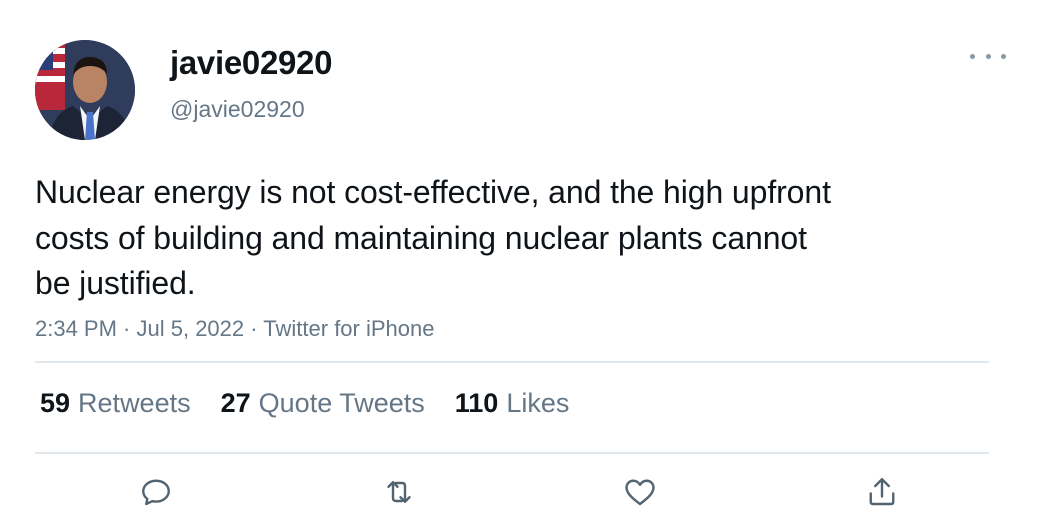 The width and height of the screenshot is (1050, 525). What do you see at coordinates (191, 328) in the screenshot?
I see `tweet-date: Jul 5, 2022` at bounding box center [191, 328].